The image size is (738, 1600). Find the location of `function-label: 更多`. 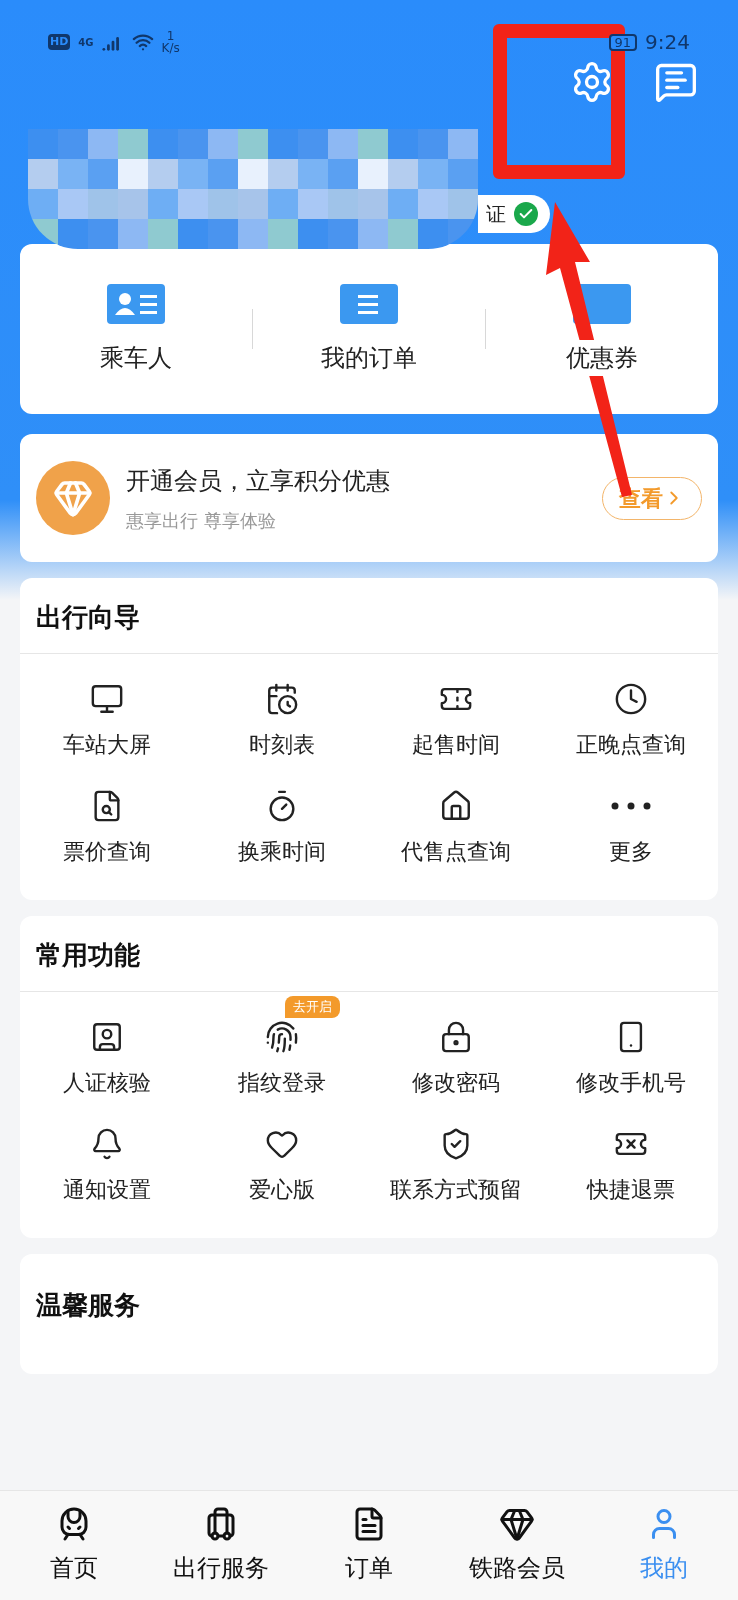

function-label: 更多 is located at coordinates (630, 852).